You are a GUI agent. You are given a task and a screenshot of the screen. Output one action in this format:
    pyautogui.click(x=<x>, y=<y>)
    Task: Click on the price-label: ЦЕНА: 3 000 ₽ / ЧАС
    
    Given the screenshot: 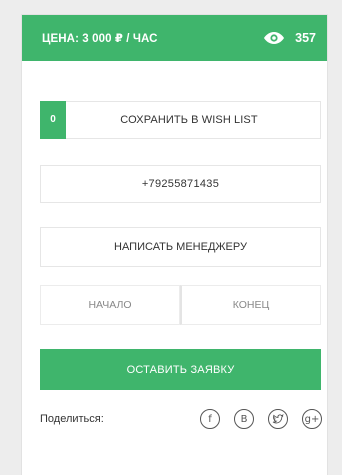 What is the action you would take?
    pyautogui.click(x=100, y=39)
    